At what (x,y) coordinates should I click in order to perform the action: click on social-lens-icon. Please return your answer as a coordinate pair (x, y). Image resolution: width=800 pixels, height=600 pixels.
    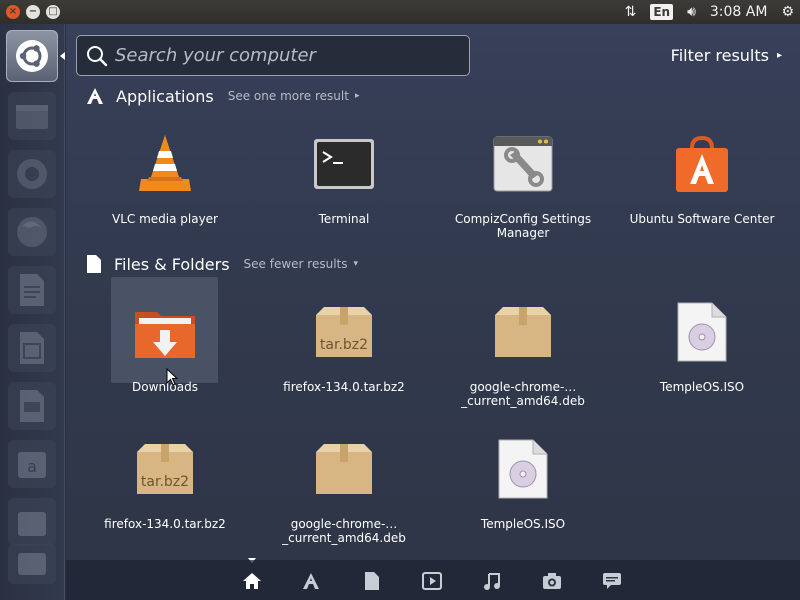
    Looking at the image, I should click on (612, 581).